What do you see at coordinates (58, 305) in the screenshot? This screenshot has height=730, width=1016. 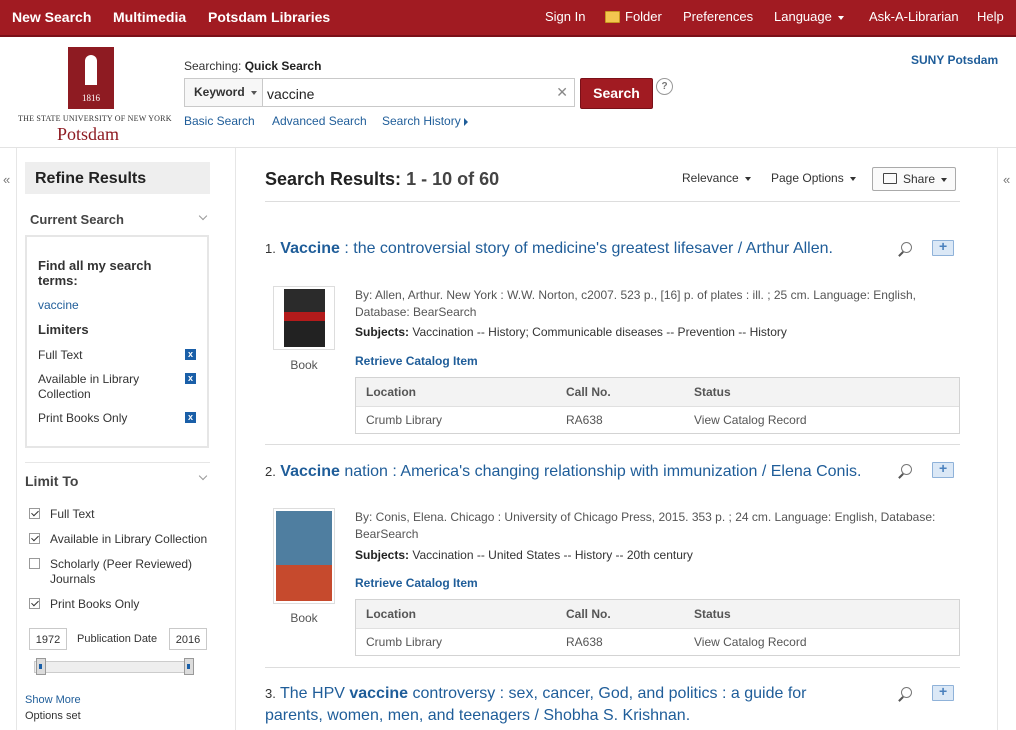 I see `search-term-link: vaccine` at bounding box center [58, 305].